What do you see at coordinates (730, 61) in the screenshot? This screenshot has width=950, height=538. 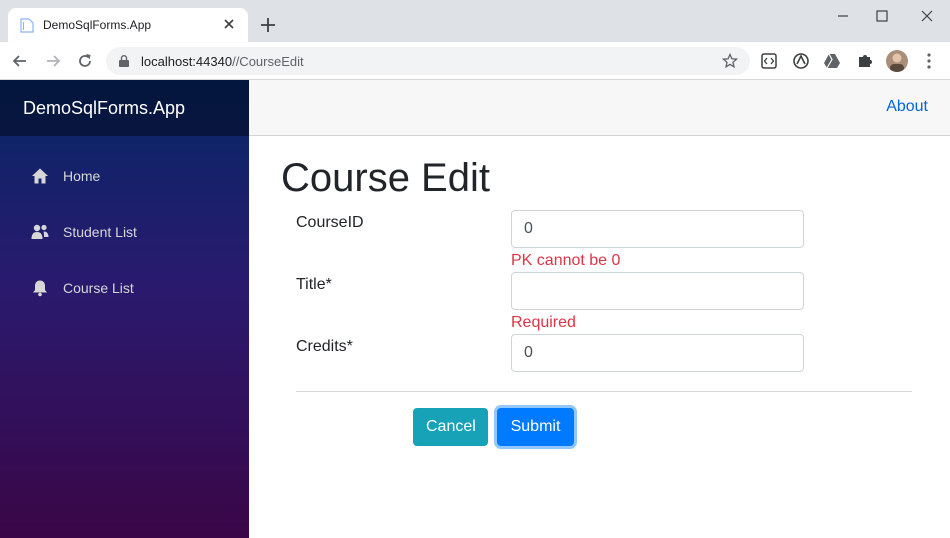 I see `bookmark-star-icon` at bounding box center [730, 61].